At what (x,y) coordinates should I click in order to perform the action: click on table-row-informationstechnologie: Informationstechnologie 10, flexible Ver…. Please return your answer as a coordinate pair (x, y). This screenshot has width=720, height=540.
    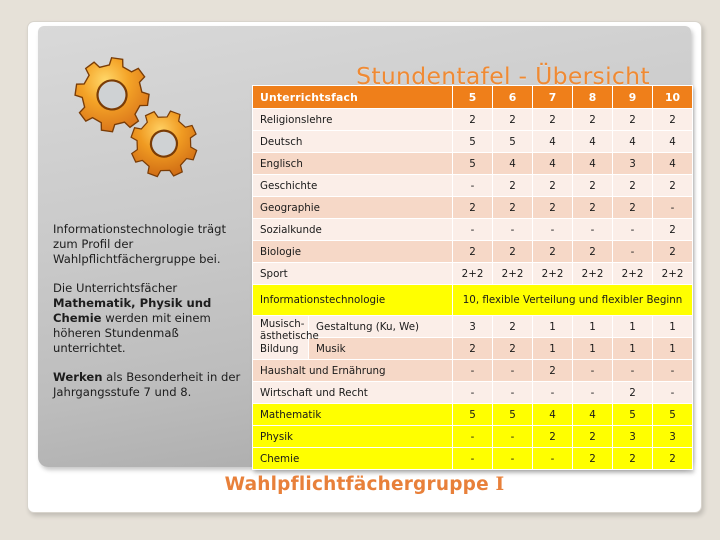
    Looking at the image, I should click on (472, 300).